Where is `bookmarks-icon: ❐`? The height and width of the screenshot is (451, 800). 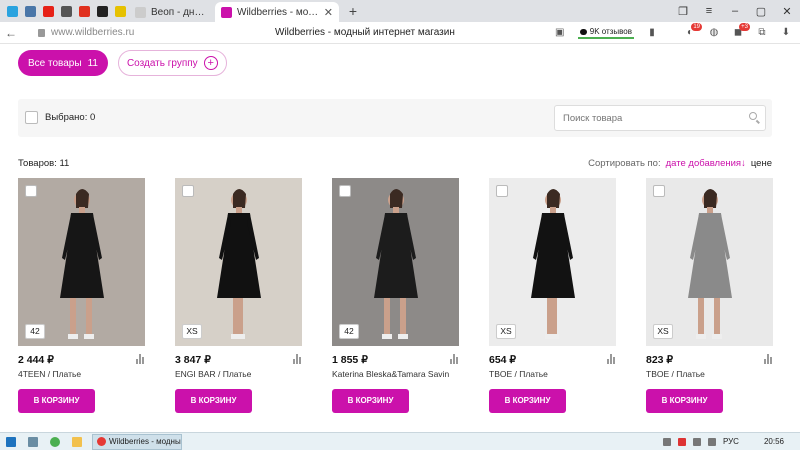
bookmarks-icon: ❐ is located at coordinates (683, 11).